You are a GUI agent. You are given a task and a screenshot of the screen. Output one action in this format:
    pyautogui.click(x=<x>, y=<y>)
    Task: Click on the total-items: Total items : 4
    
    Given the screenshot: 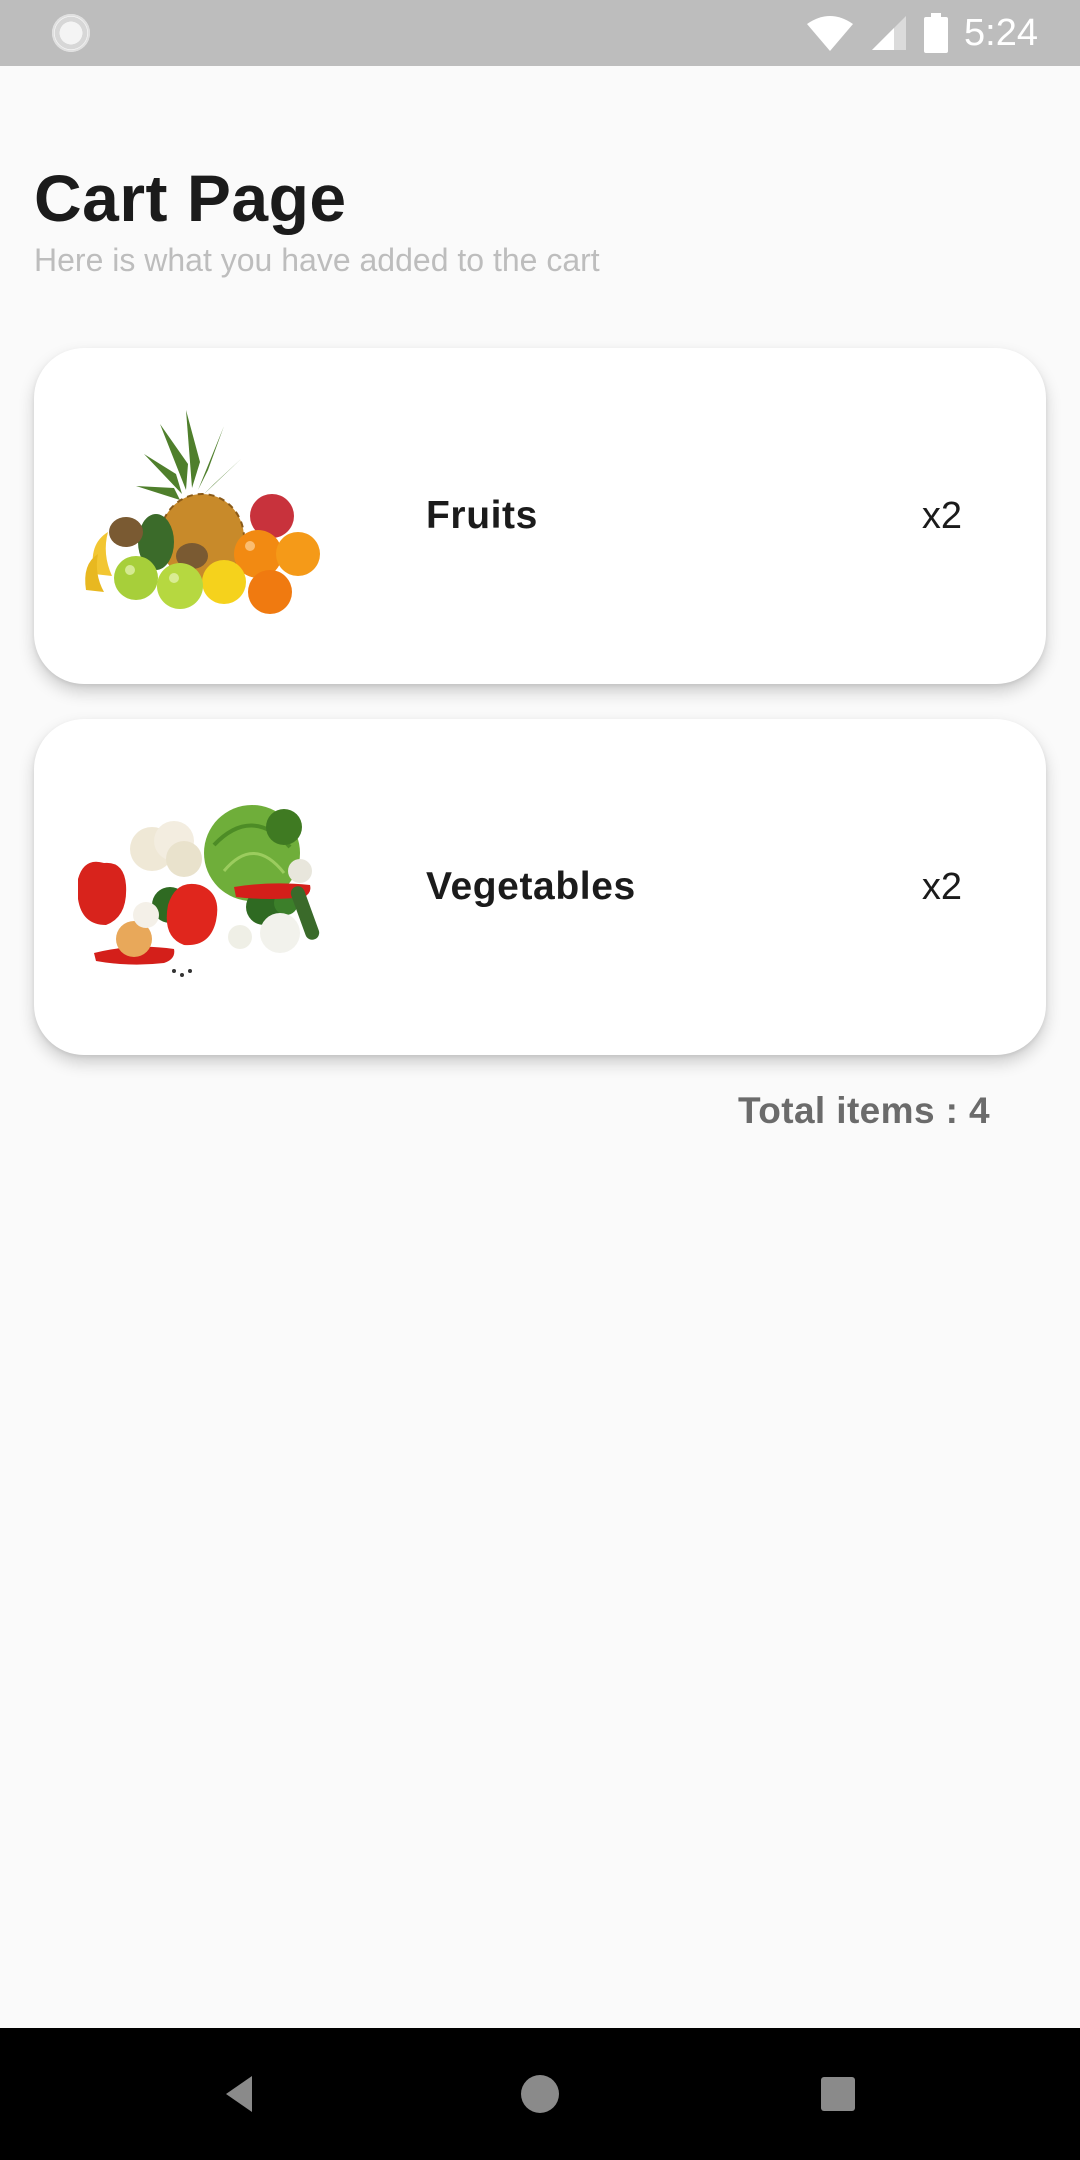 What is the action you would take?
    pyautogui.click(x=863, y=1110)
    